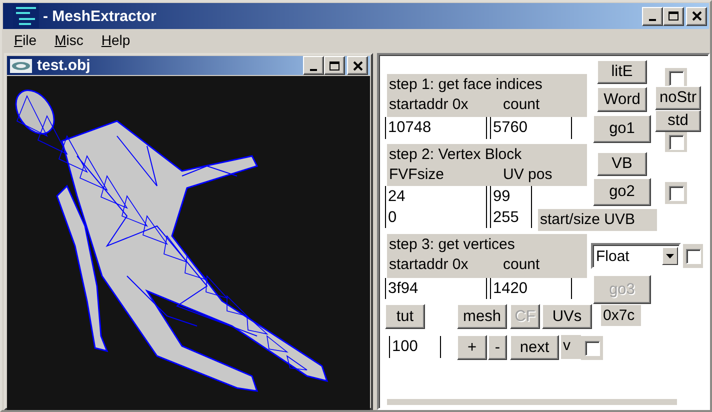 The height and width of the screenshot is (412, 712). Describe the element at coordinates (622, 99) in the screenshot. I see `action-button: Word` at that location.